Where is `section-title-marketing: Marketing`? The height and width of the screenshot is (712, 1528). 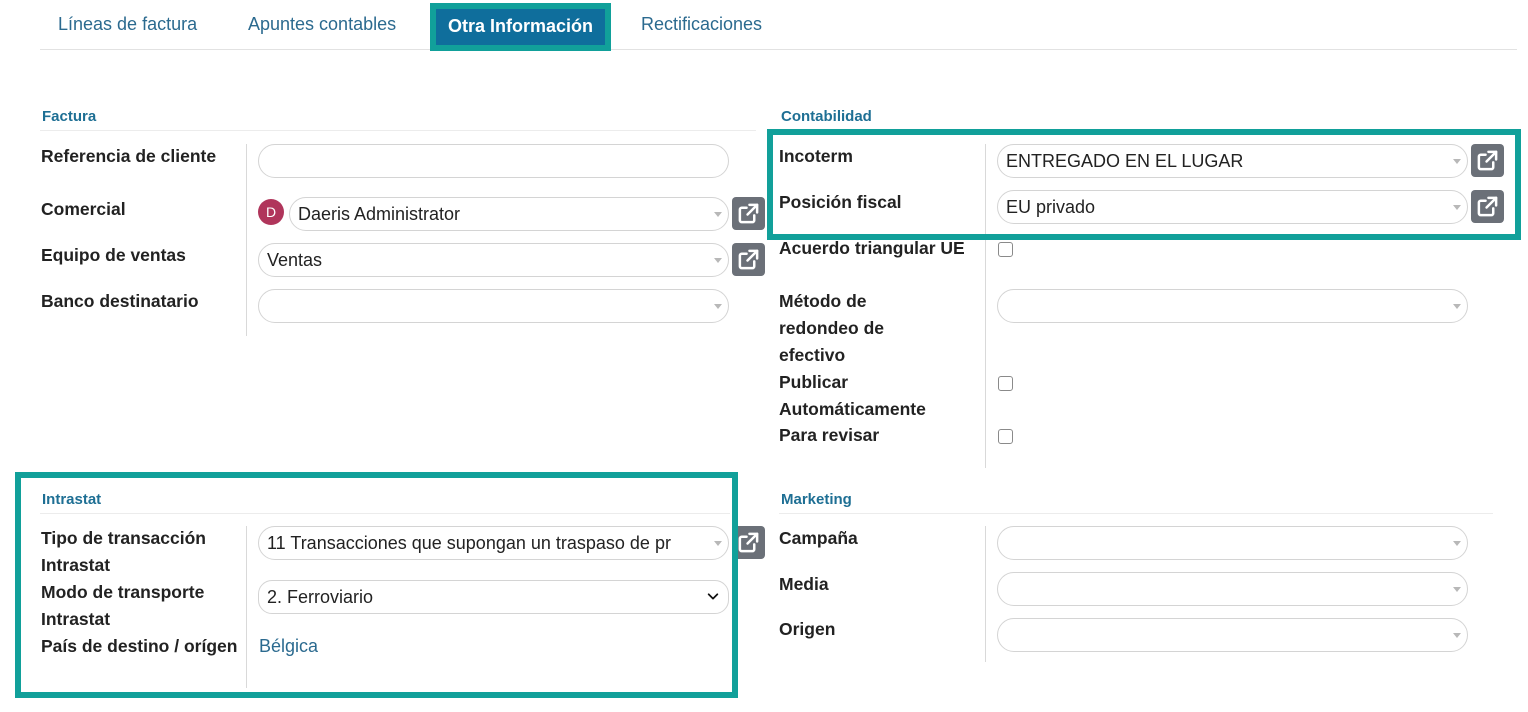 section-title-marketing: Marketing is located at coordinates (816, 499).